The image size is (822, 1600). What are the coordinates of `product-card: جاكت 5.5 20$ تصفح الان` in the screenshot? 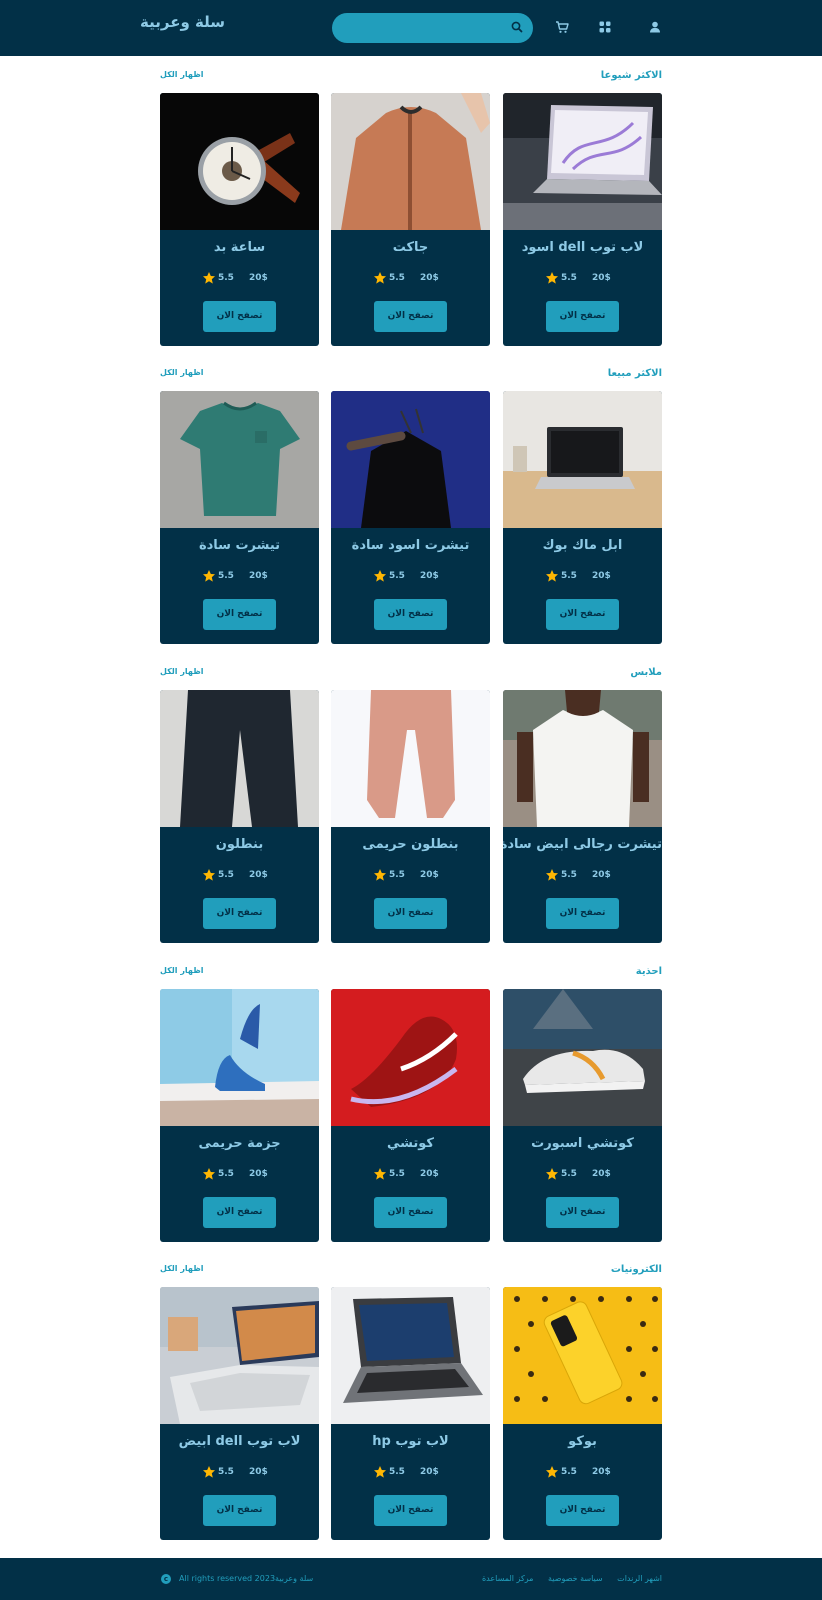 It's located at (410, 219).